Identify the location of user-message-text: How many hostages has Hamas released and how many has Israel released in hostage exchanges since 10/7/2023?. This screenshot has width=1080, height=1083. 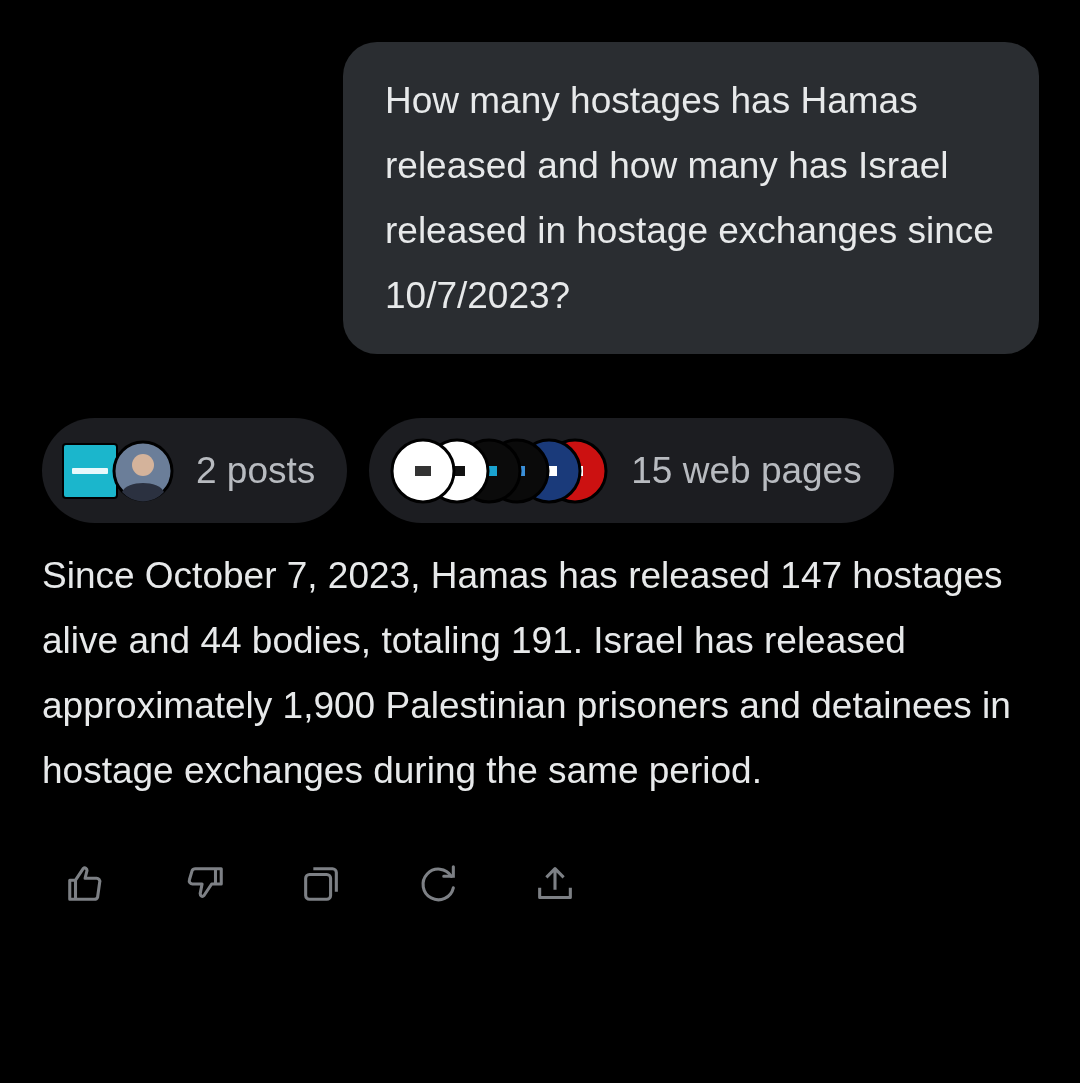
(690, 198).